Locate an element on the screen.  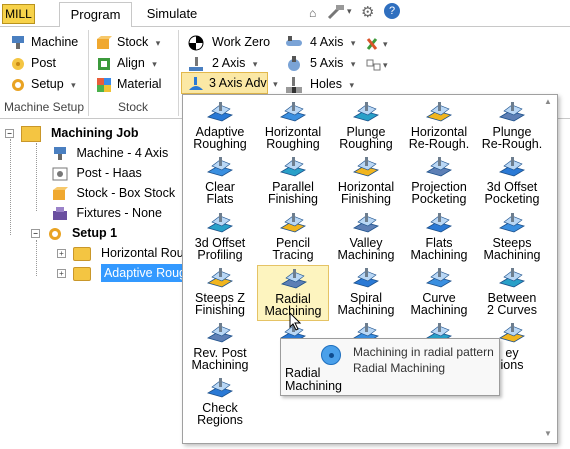
tree-item-adaptive-roughing: + Adaptive Rough is located at coordinates (126, 273).